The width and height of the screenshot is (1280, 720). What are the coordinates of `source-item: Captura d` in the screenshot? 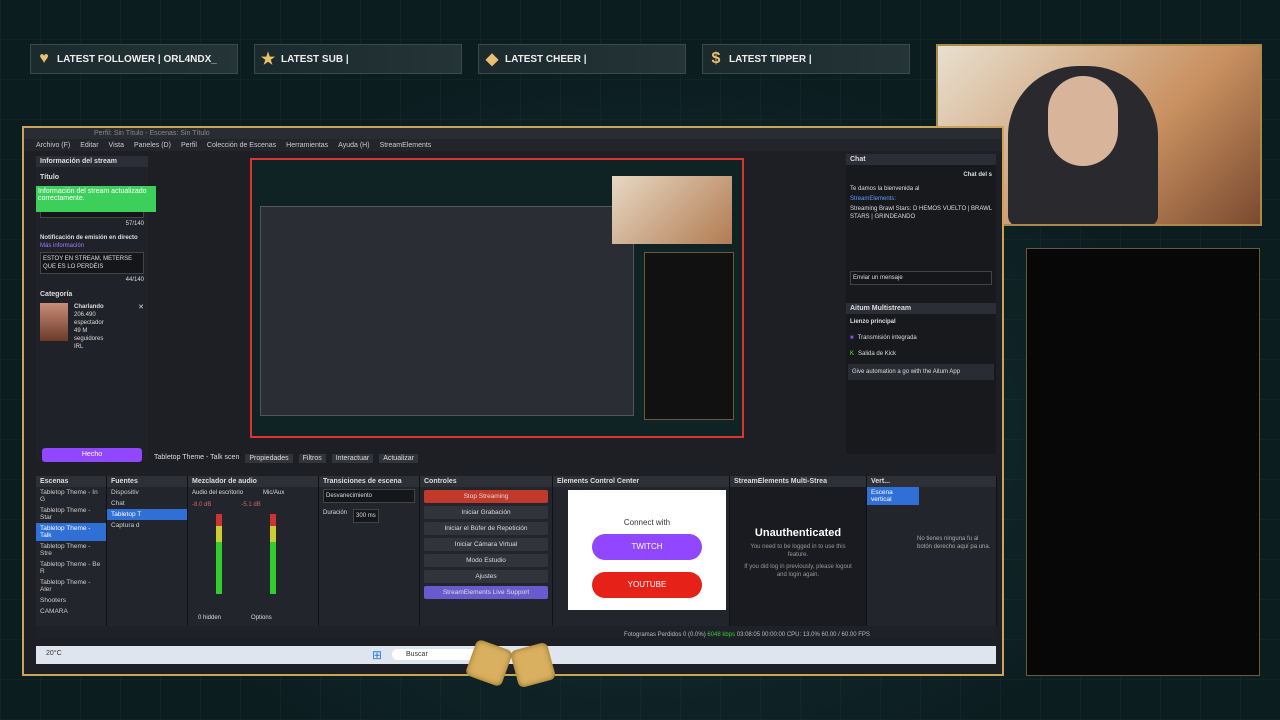 It's located at (147, 525).